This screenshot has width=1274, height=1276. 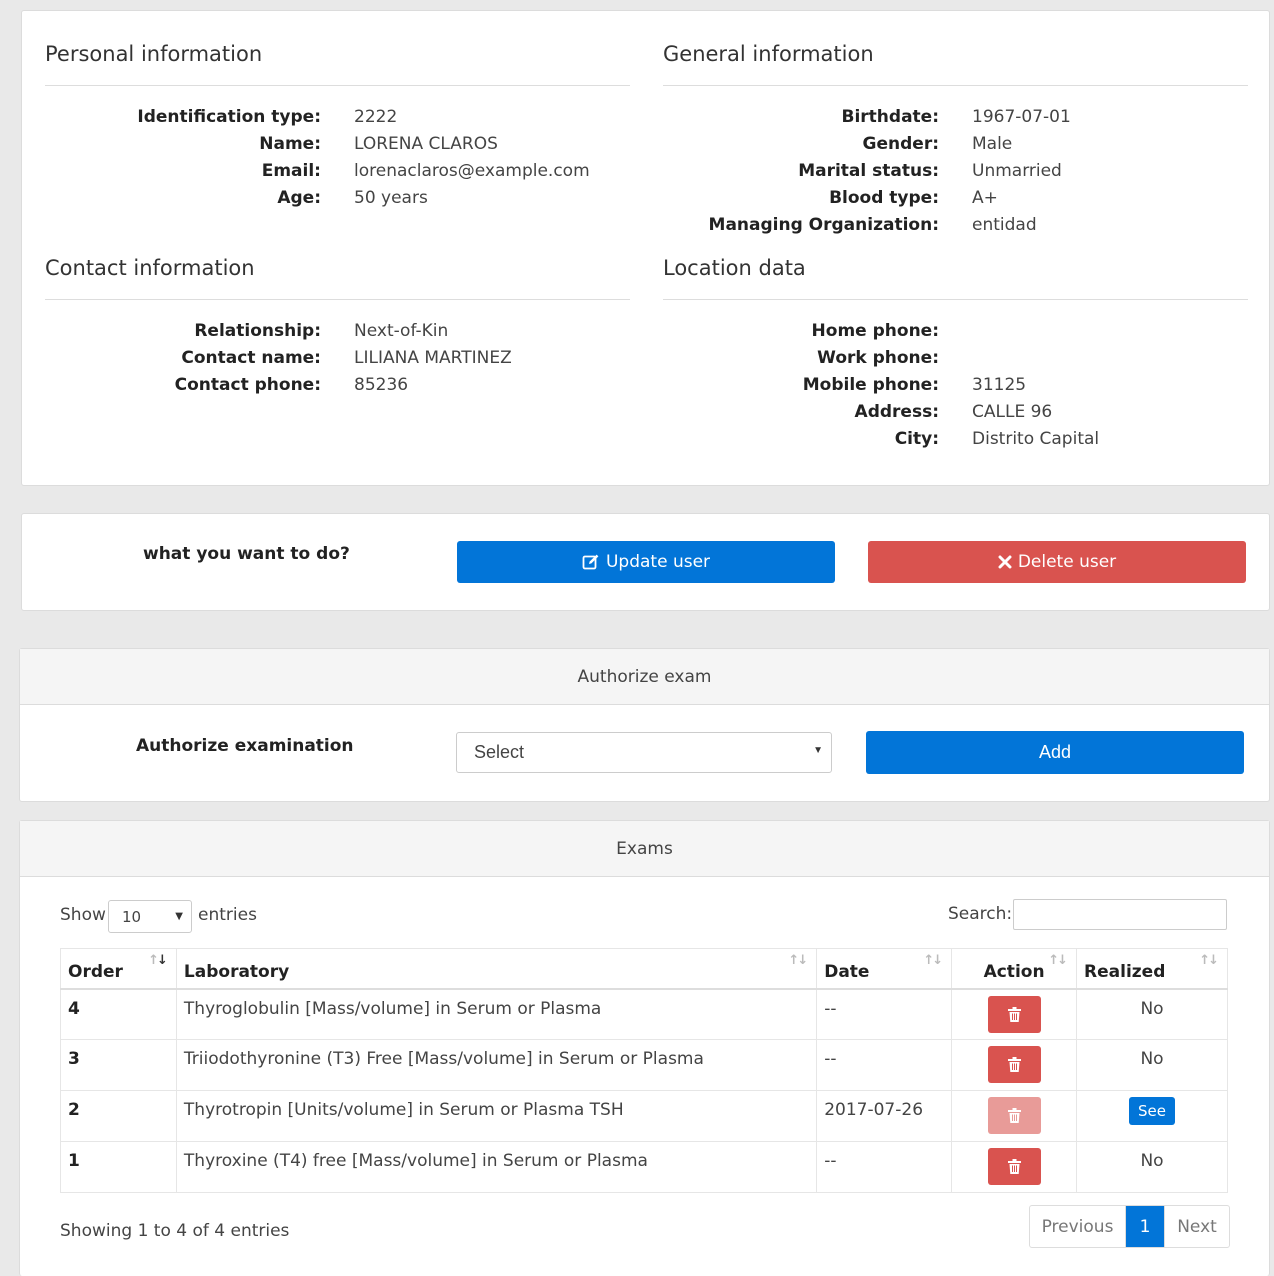 What do you see at coordinates (590, 562) in the screenshot?
I see `edit-icon` at bounding box center [590, 562].